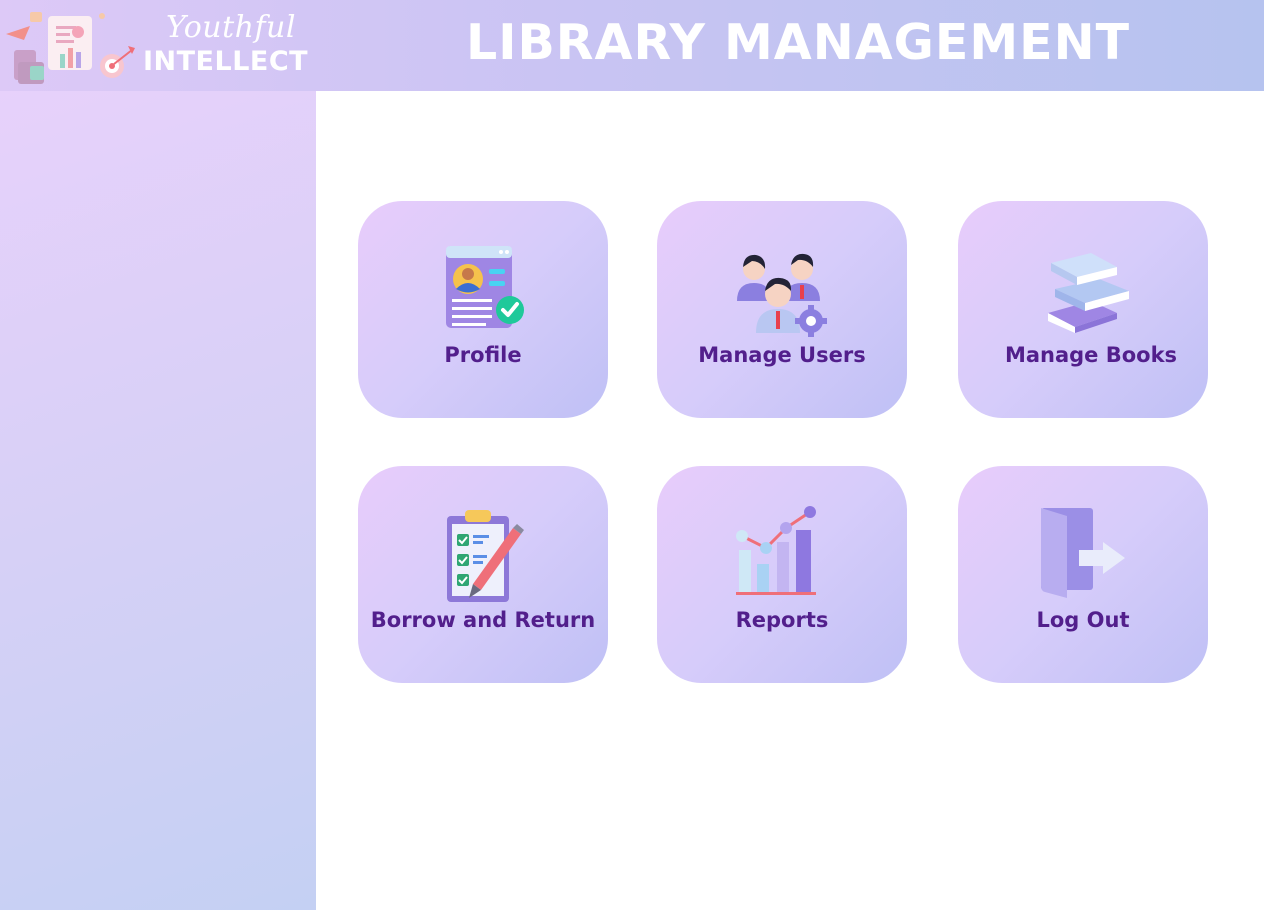 Image resolution: width=1264 pixels, height=910 pixels. What do you see at coordinates (782, 556) in the screenshot?
I see `bar-chart-icon` at bounding box center [782, 556].